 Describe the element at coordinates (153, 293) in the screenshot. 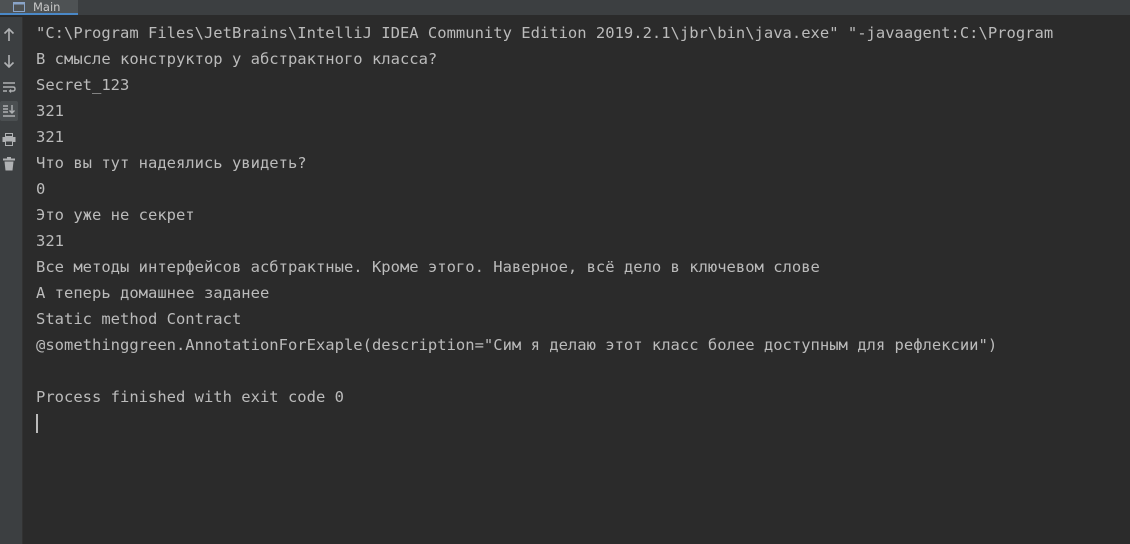

I see `console-line: А теперь домашнее заданее` at that location.